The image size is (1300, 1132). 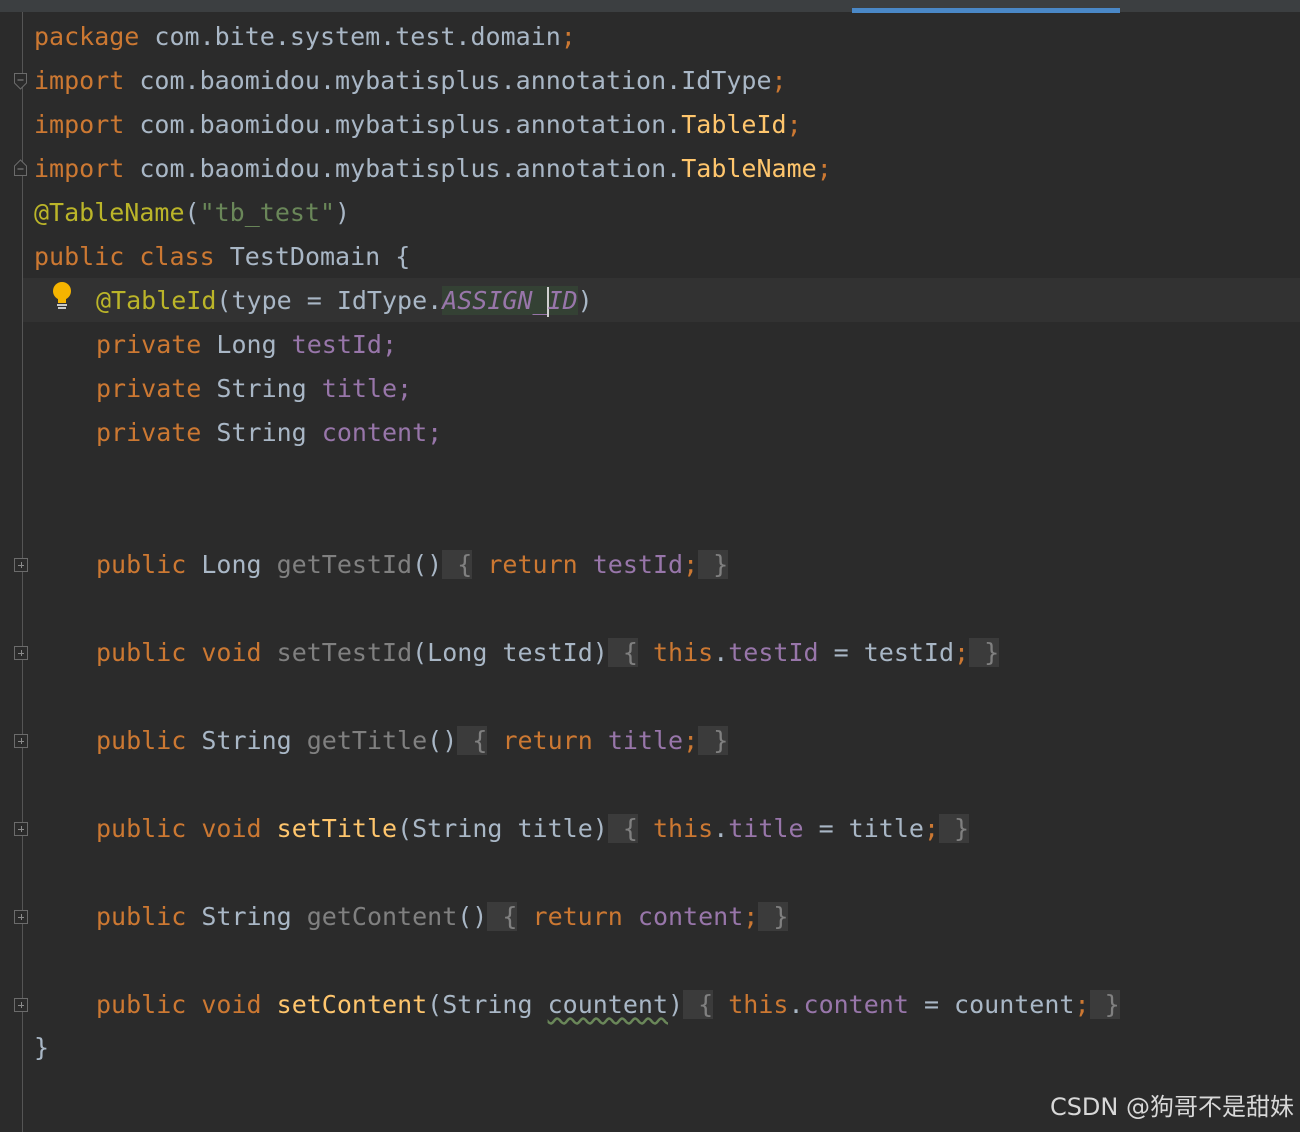 I want to click on code-line: }, so click(x=41, y=1048).